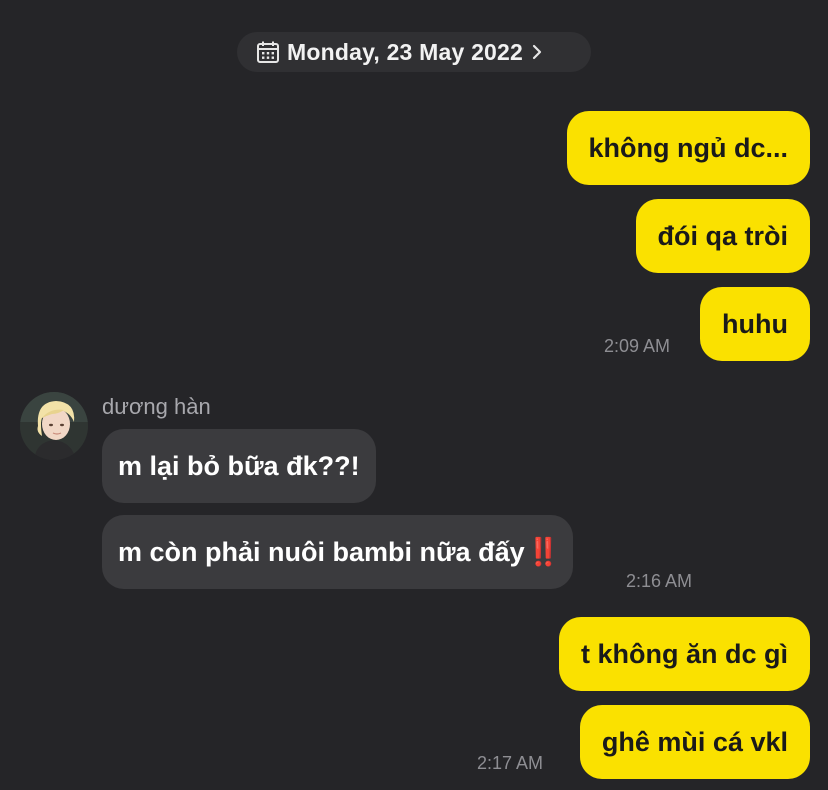 Image resolution: width=828 pixels, height=790 pixels. I want to click on message-text: t không ăn dc gì, so click(684, 653).